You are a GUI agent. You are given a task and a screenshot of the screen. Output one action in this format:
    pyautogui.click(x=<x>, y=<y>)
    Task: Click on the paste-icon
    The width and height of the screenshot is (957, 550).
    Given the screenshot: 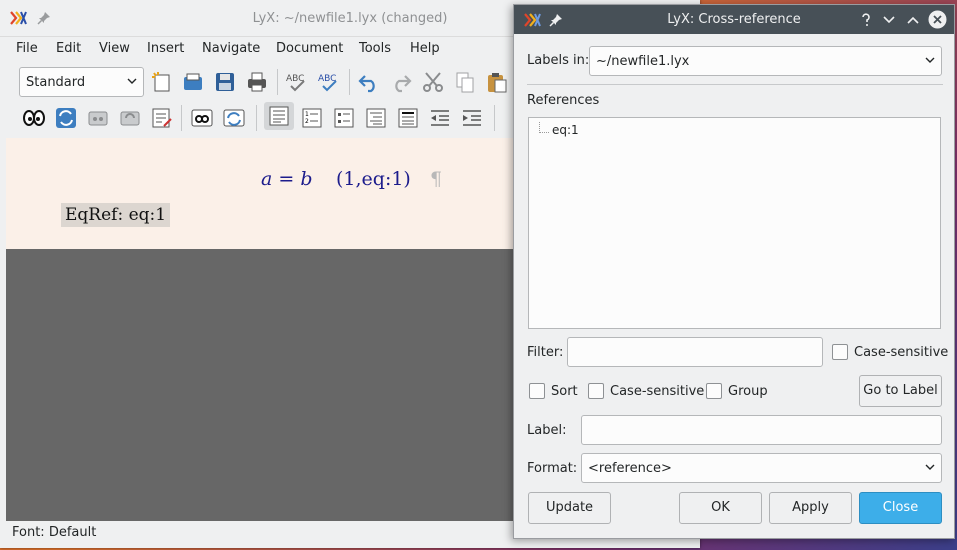 What is the action you would take?
    pyautogui.click(x=497, y=82)
    